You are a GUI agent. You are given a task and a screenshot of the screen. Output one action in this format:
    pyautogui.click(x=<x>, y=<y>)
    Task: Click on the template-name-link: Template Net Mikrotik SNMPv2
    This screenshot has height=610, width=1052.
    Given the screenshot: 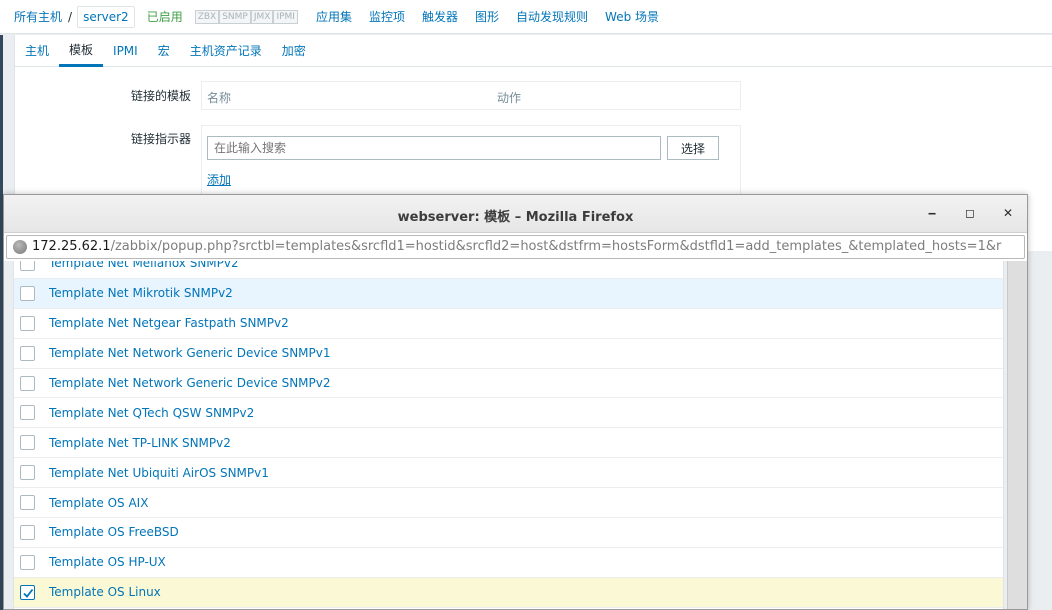 What is the action you would take?
    pyautogui.click(x=141, y=293)
    